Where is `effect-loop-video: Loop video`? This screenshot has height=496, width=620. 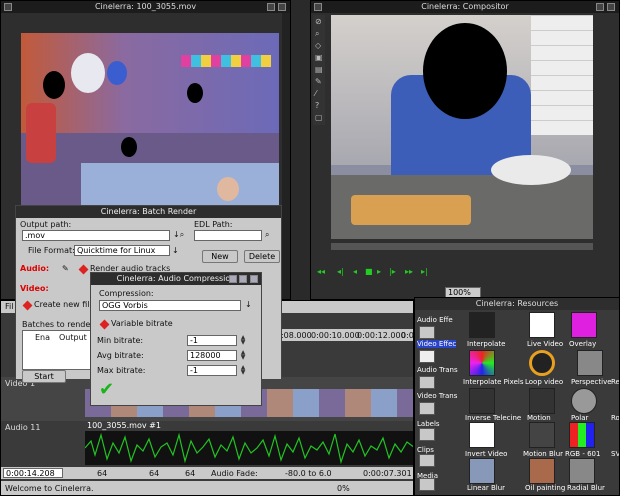
effect-loop-video: Loop video is located at coordinates (544, 382).